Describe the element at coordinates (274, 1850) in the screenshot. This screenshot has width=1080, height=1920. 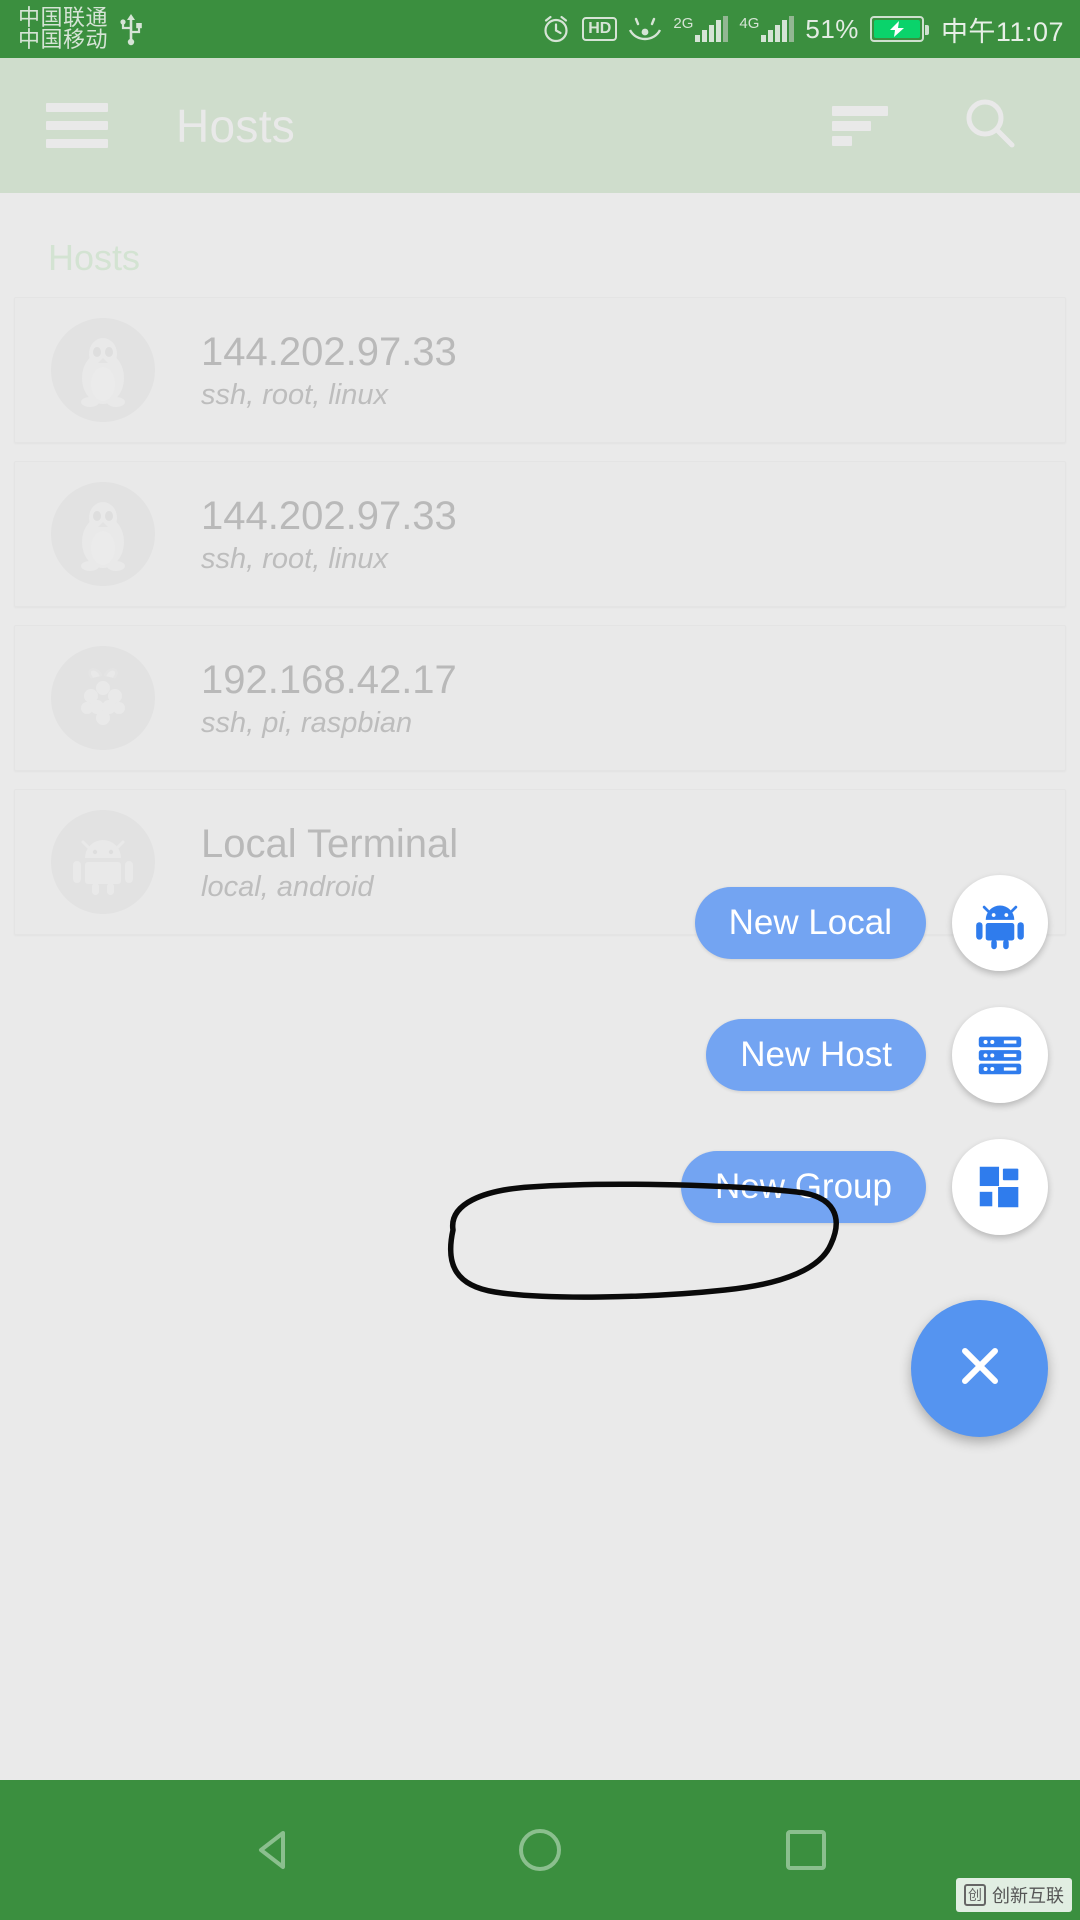
I see `back-triangle-icon` at that location.